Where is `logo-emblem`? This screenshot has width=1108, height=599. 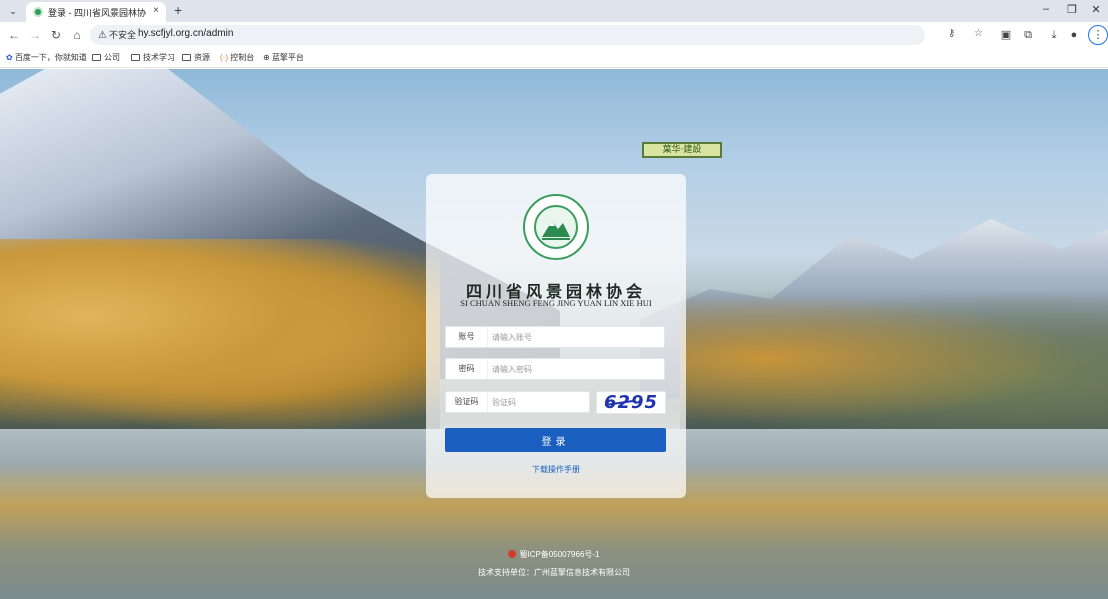 logo-emblem is located at coordinates (556, 227).